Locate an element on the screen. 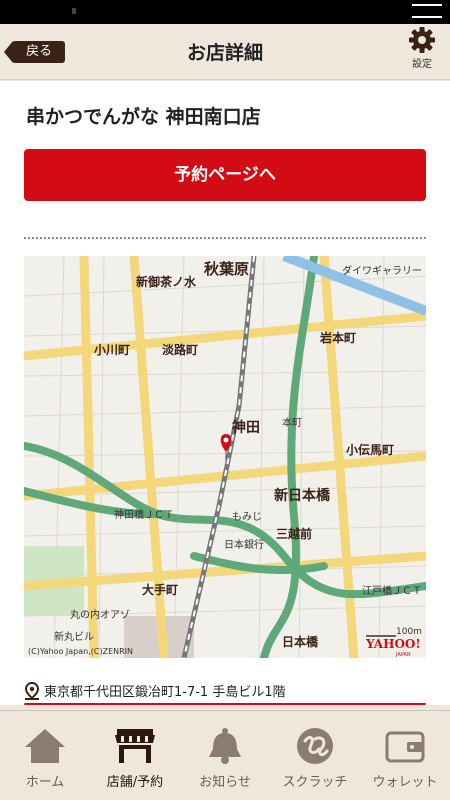  map-label-marunouchi-oazo: 丸の内オアゾ is located at coordinates (100, 614).